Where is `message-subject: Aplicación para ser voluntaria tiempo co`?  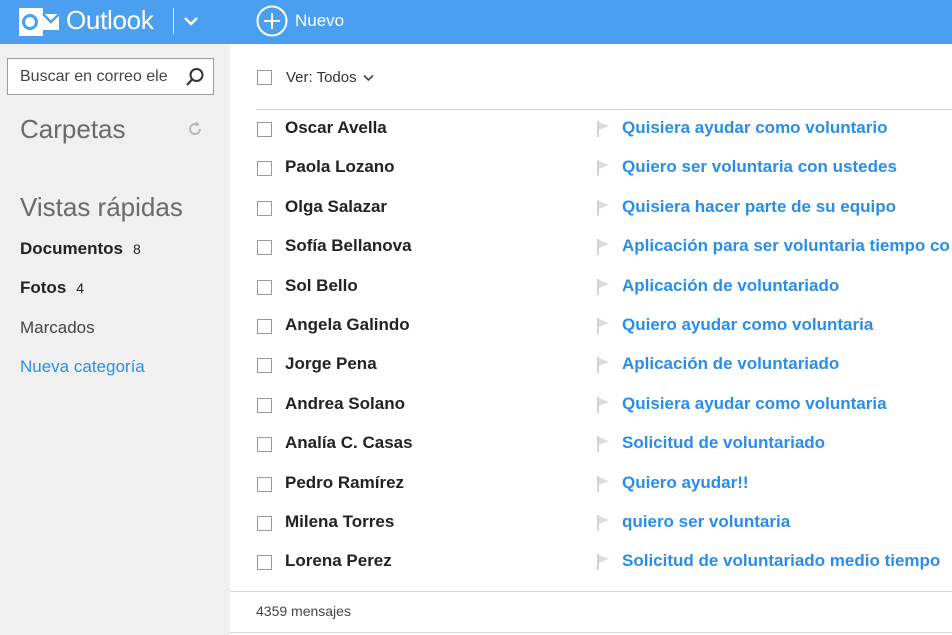 message-subject: Aplicación para ser voluntaria tiempo co is located at coordinates (786, 246).